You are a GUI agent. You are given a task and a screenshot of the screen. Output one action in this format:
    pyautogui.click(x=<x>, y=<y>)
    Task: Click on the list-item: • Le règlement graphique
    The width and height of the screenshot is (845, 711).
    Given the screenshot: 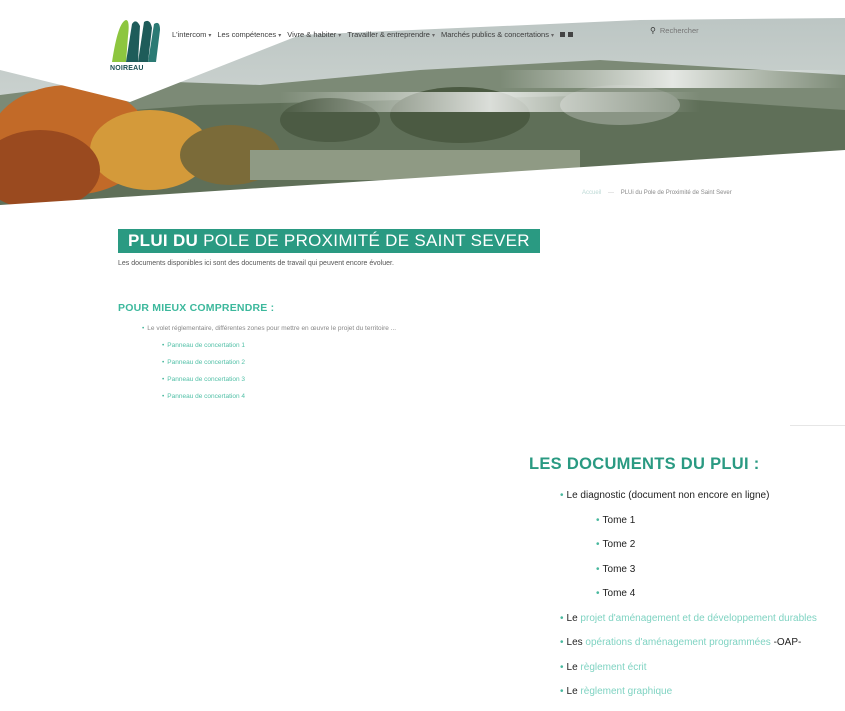 What is the action you would take?
    pyautogui.click(x=688, y=698)
    